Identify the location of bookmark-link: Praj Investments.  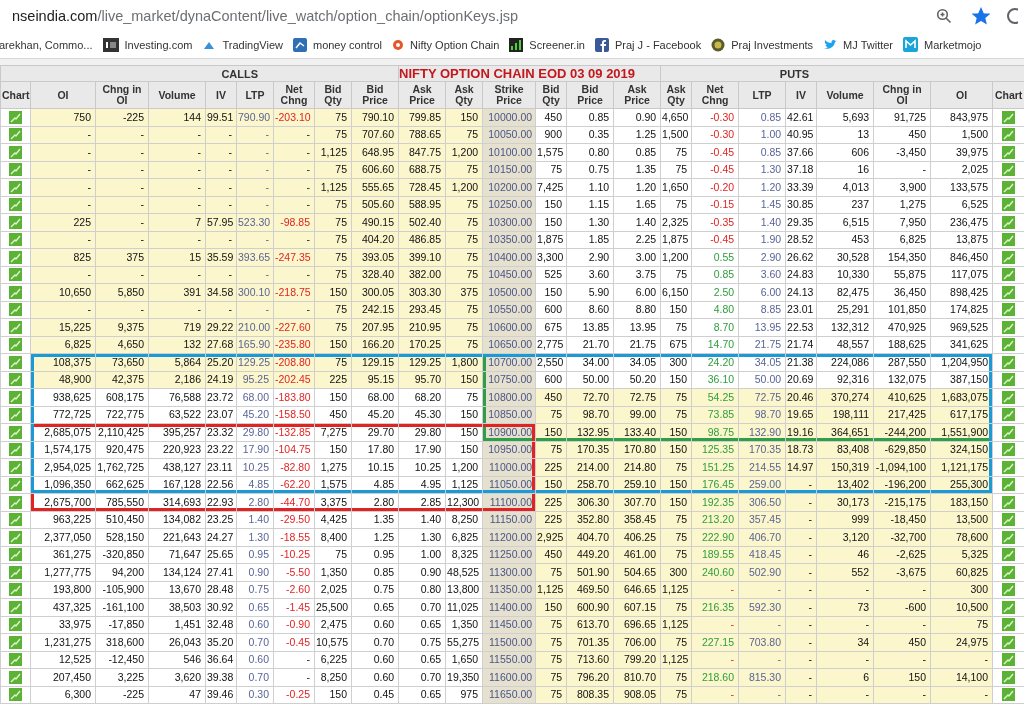
(762, 44).